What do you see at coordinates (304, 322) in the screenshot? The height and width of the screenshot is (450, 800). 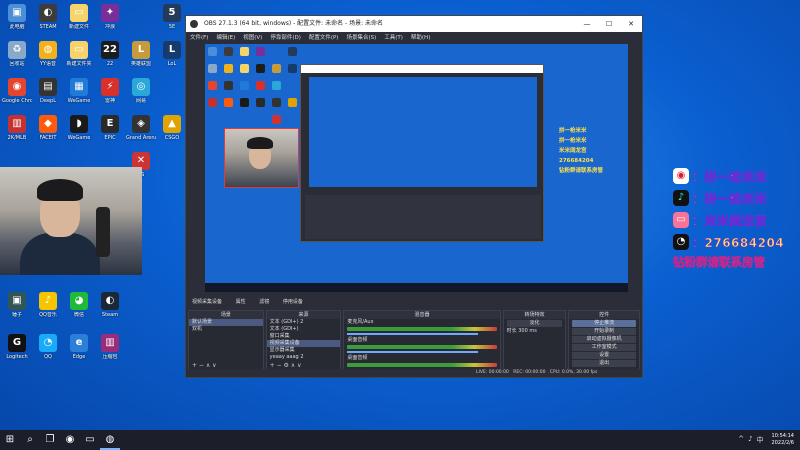 I see `source-item: 文本 (GDI+) 2` at bounding box center [304, 322].